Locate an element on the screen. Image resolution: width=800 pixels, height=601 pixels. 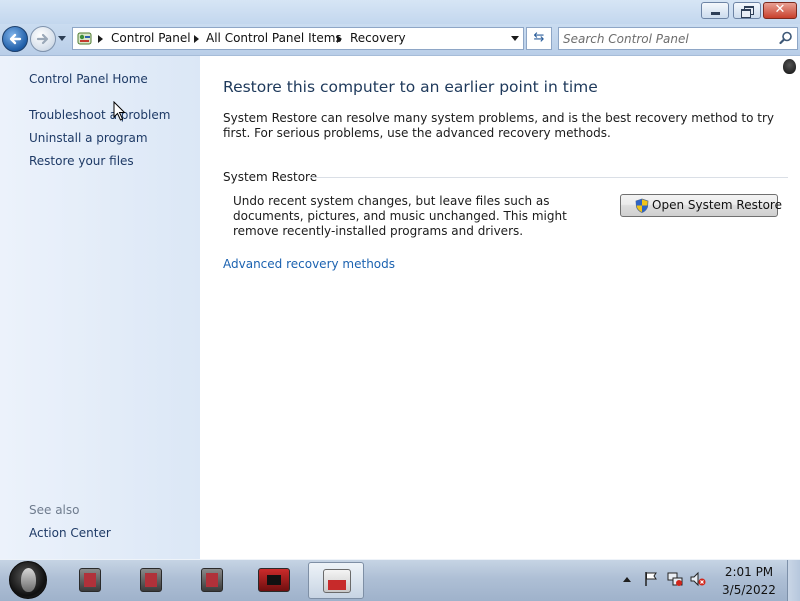
forward-button is located at coordinates (43, 39).